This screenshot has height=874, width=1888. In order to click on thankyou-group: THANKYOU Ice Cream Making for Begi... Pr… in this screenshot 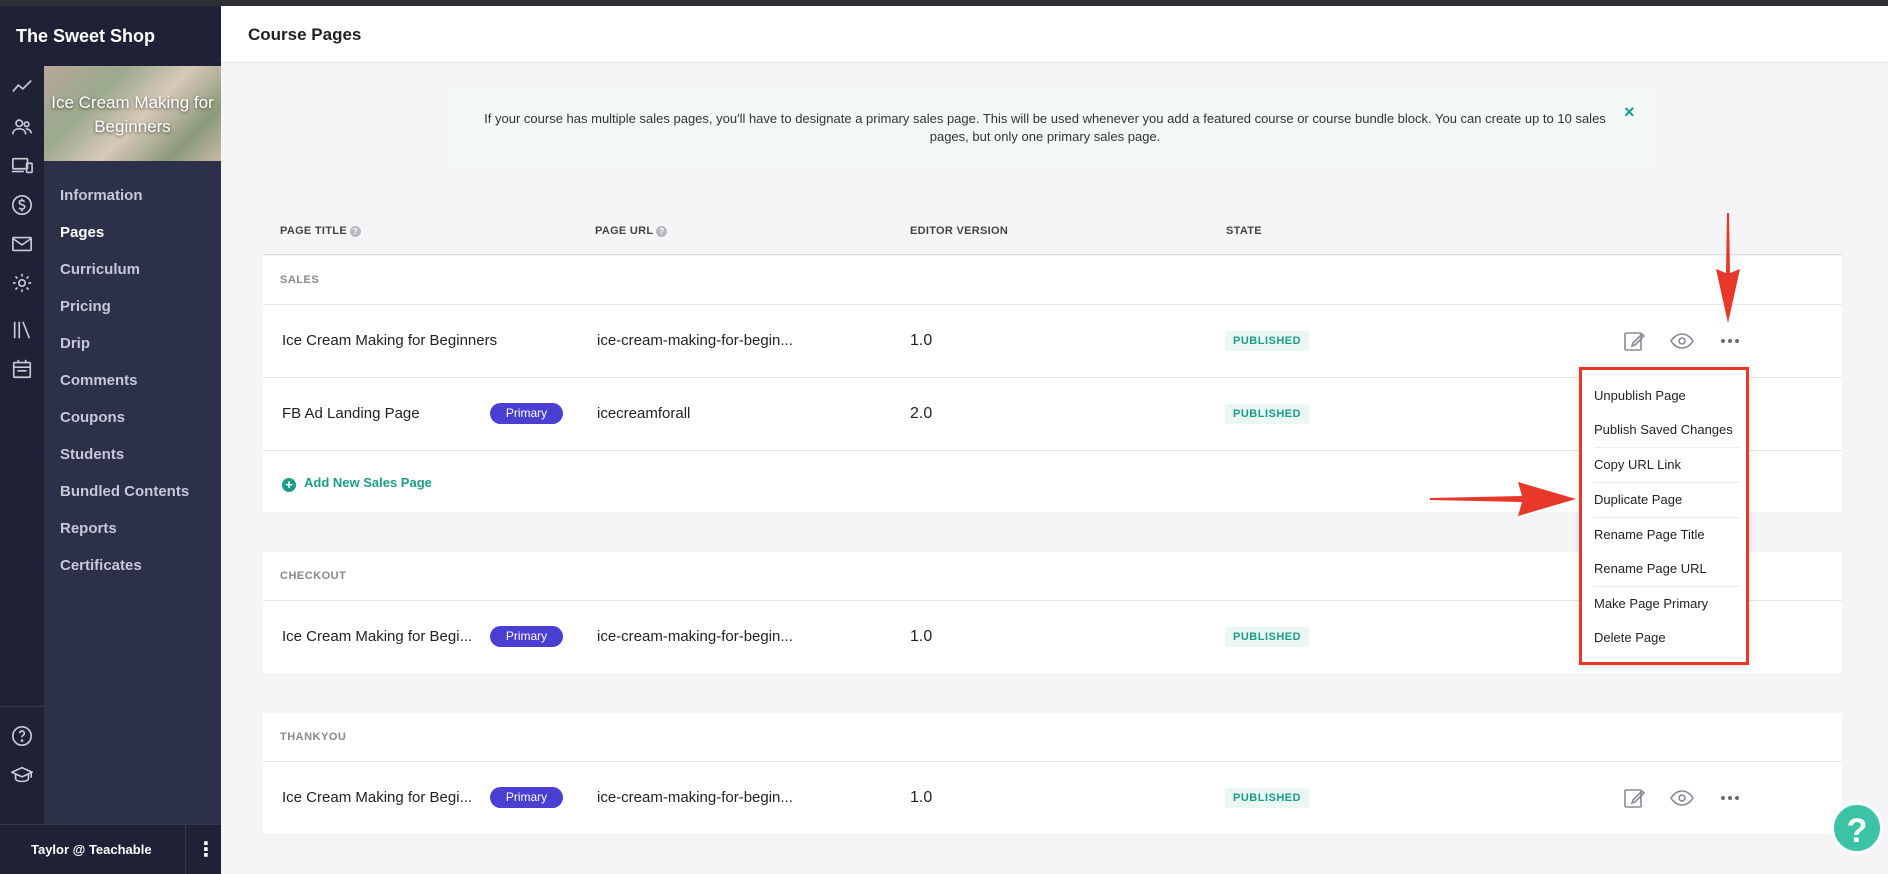, I will do `click(1052, 773)`.